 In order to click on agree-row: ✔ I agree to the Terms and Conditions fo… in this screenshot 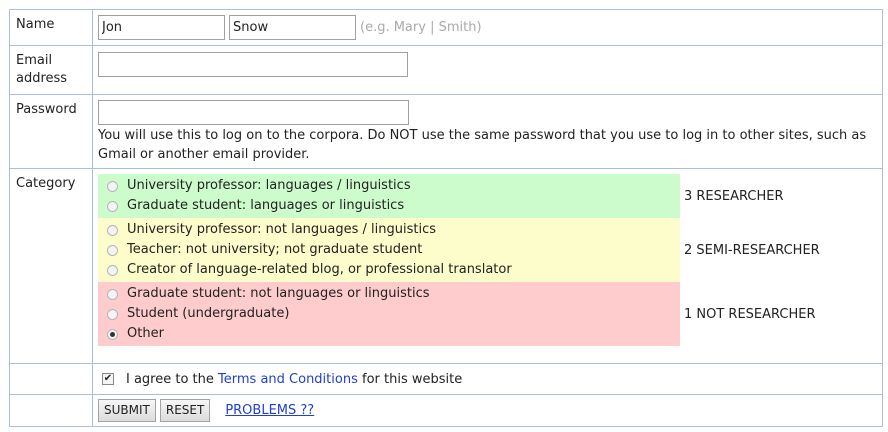, I will do `click(446, 379)`.